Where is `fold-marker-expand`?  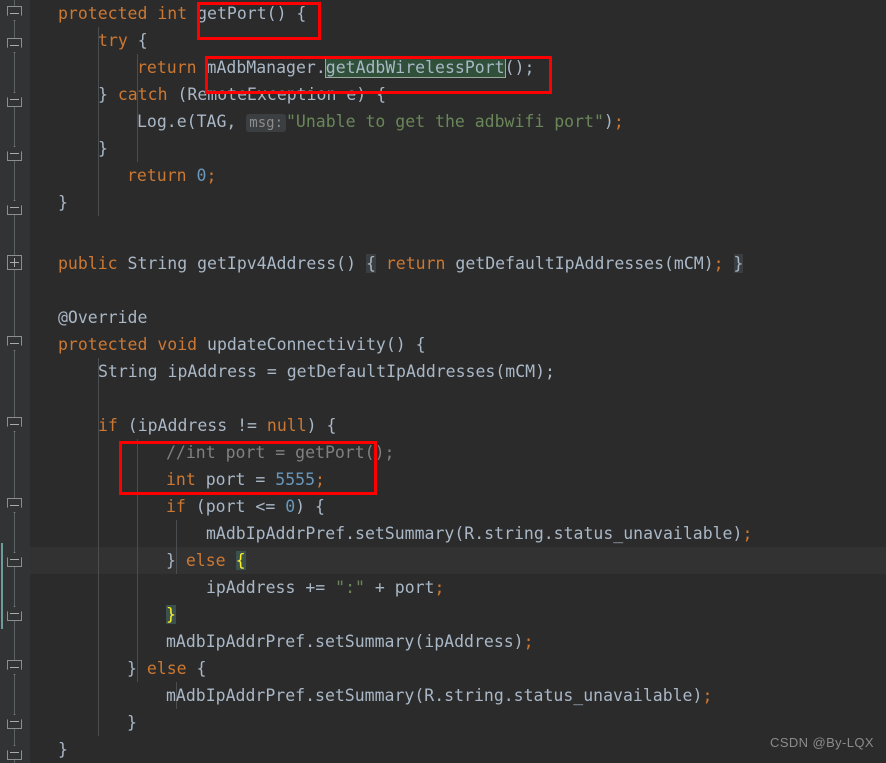
fold-marker-expand is located at coordinates (14, 262).